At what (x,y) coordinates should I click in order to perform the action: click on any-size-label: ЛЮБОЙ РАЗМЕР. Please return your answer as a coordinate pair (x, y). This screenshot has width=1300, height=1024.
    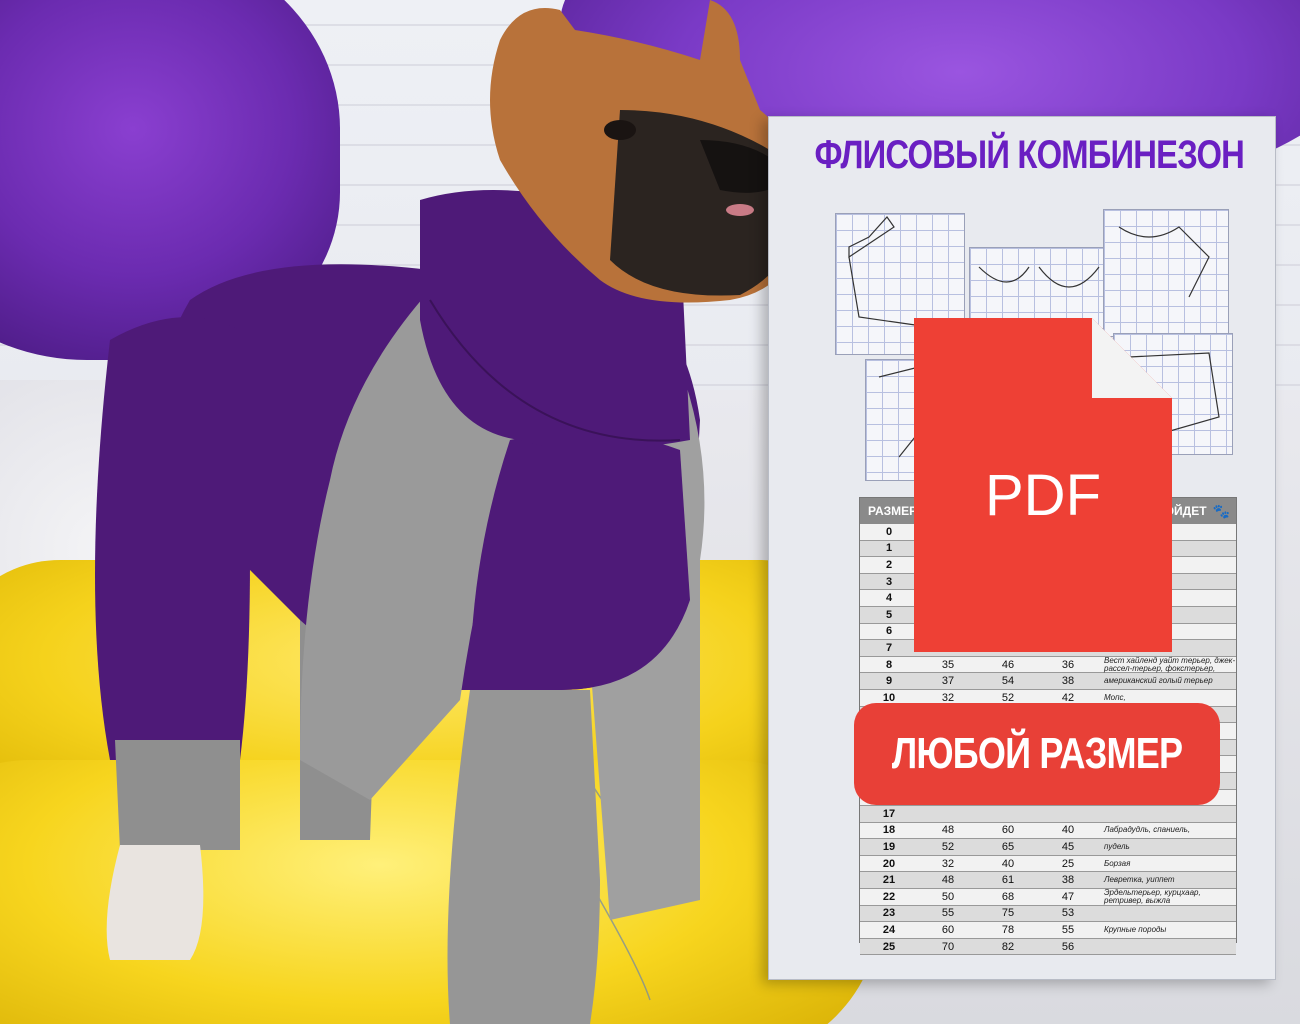
    Looking at the image, I should click on (1037, 753).